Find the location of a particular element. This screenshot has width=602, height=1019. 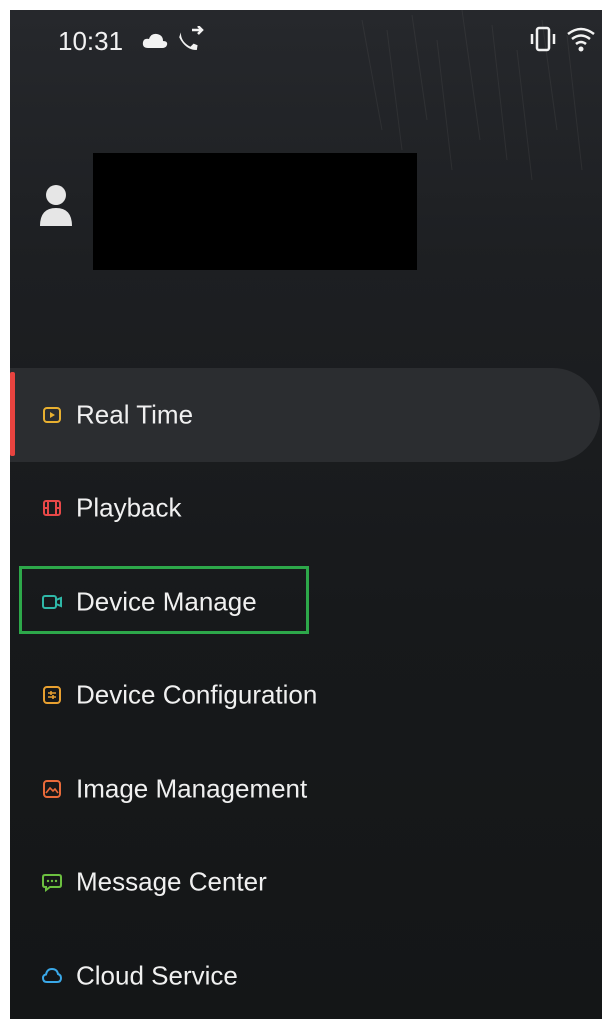

menu-item-label: Device Manage is located at coordinates (166, 601).